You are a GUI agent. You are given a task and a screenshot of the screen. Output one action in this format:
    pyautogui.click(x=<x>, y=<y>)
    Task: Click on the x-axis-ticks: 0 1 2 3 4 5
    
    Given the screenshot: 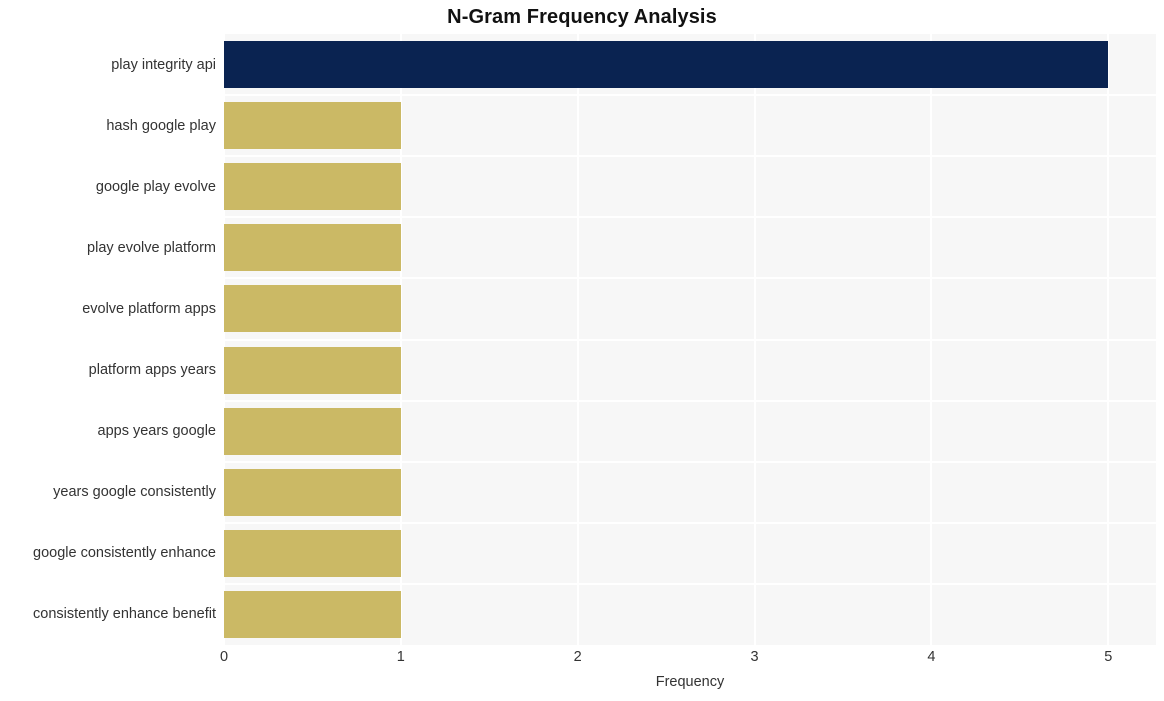 What is the action you would take?
    pyautogui.click(x=582, y=660)
    